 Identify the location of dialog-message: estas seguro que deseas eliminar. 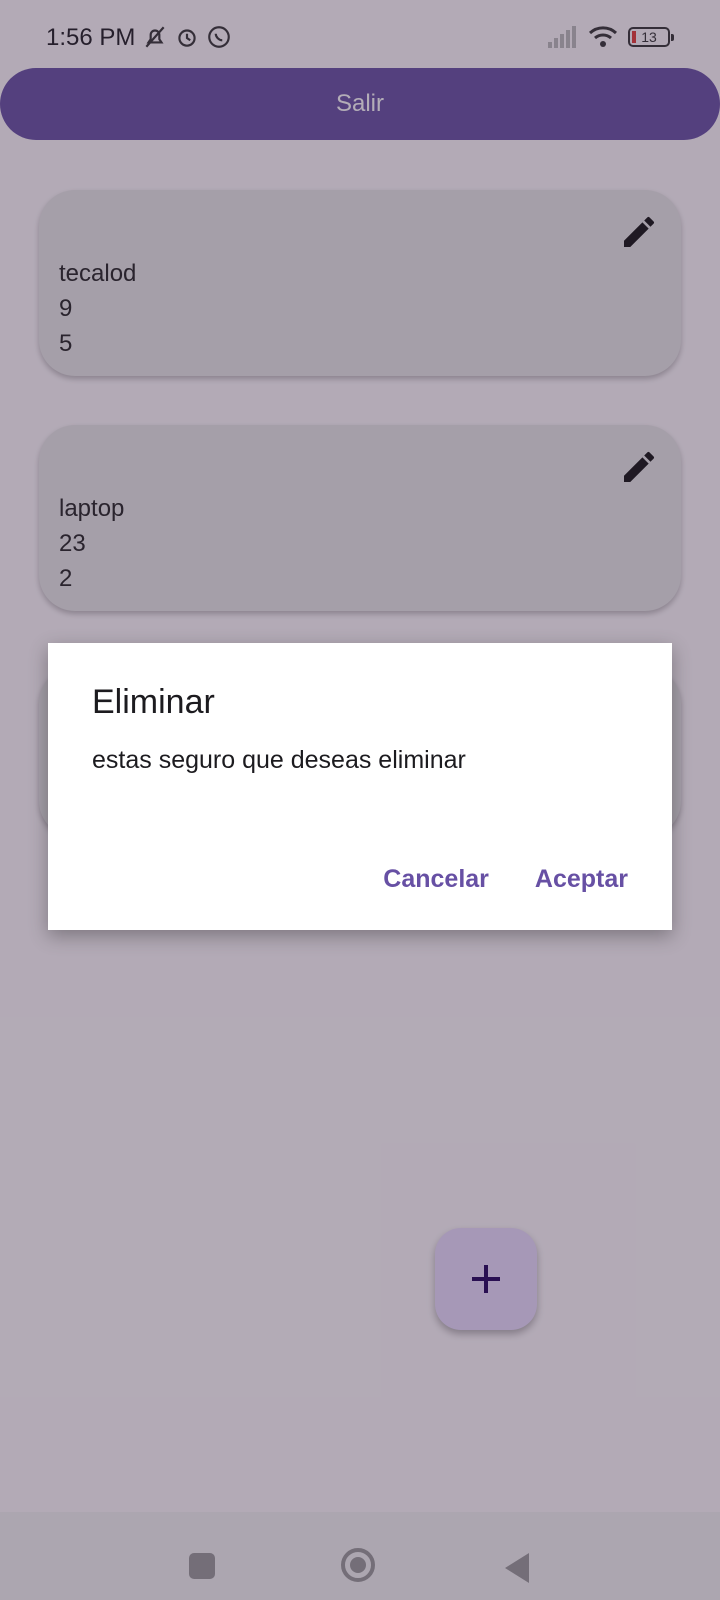
(279, 760).